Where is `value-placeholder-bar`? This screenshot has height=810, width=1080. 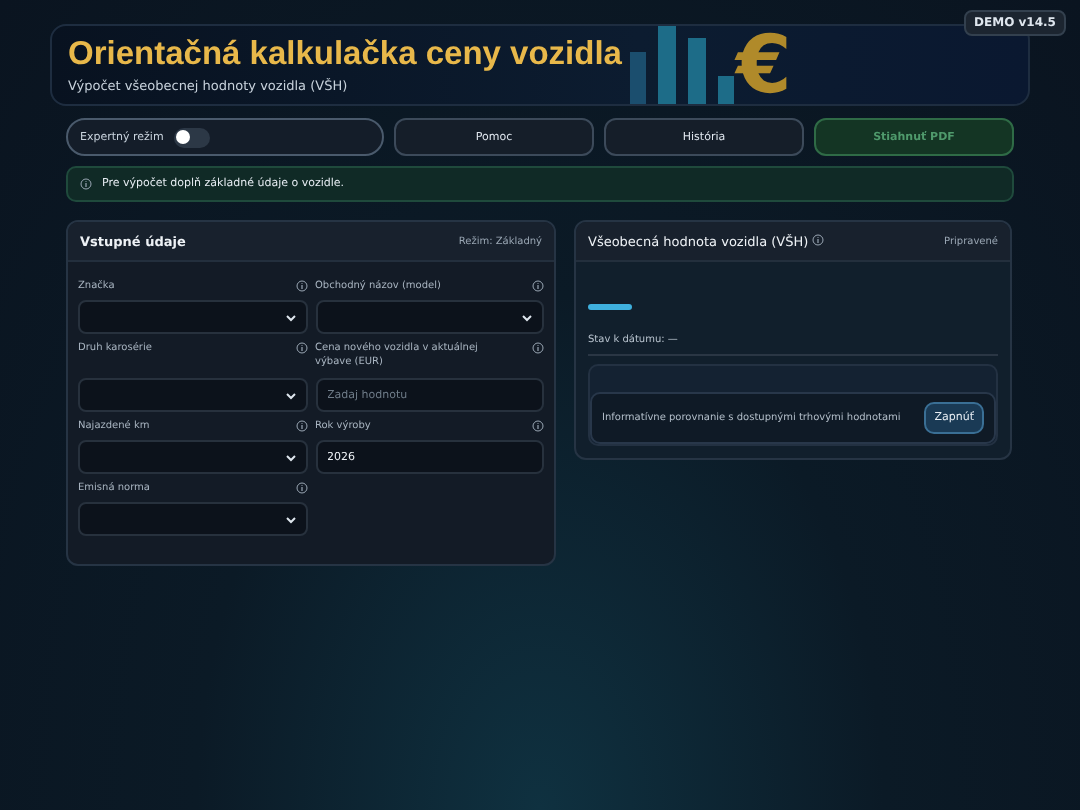
value-placeholder-bar is located at coordinates (610, 307).